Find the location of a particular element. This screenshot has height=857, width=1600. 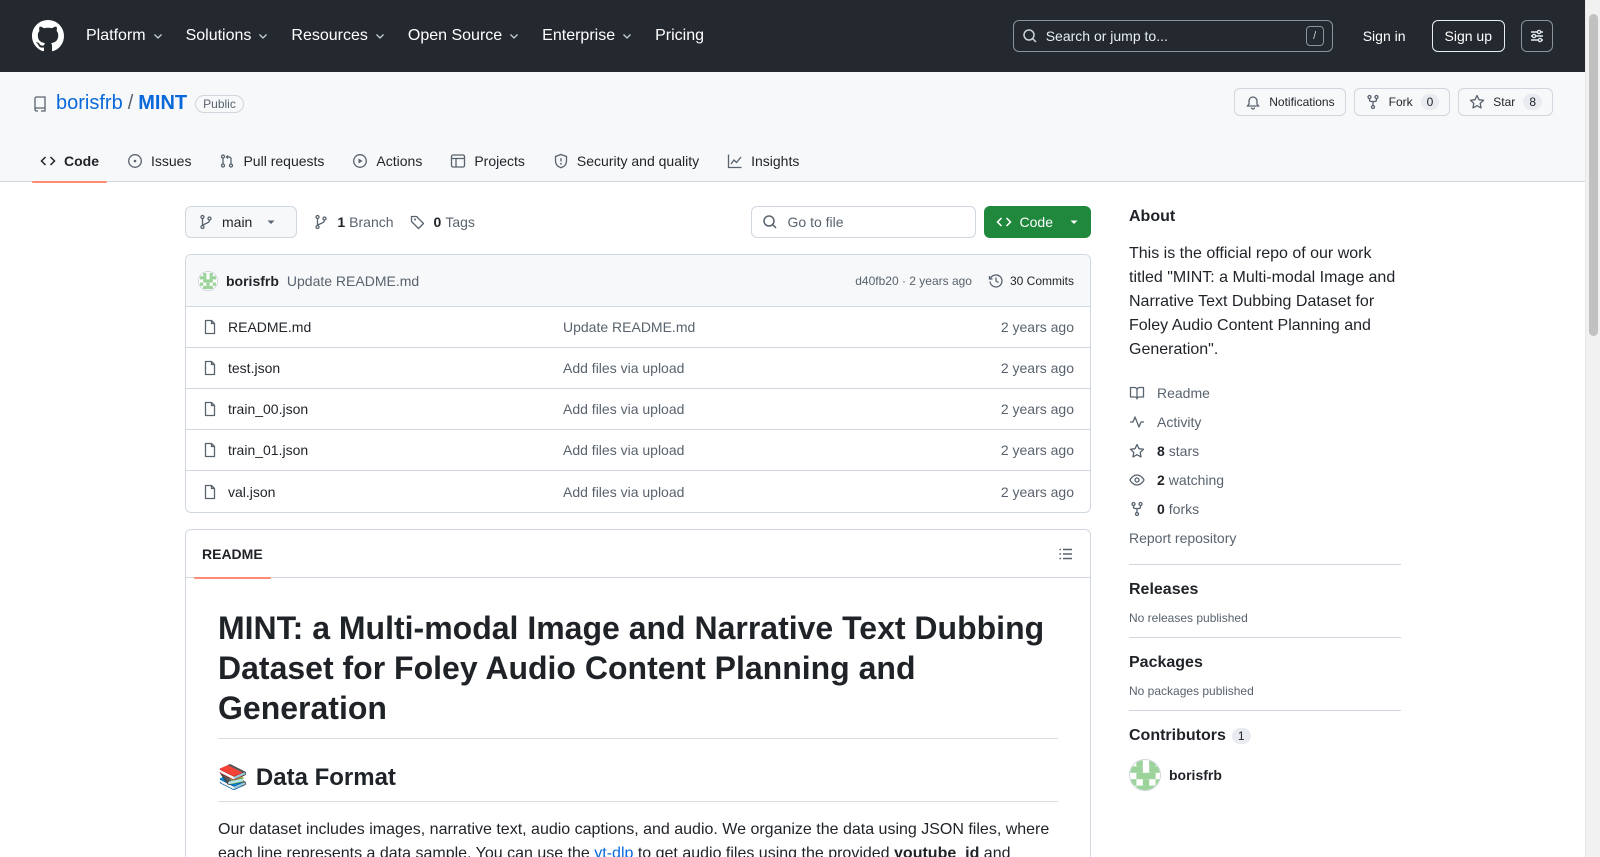

repo-owner-link: borisfrb is located at coordinates (89, 103).